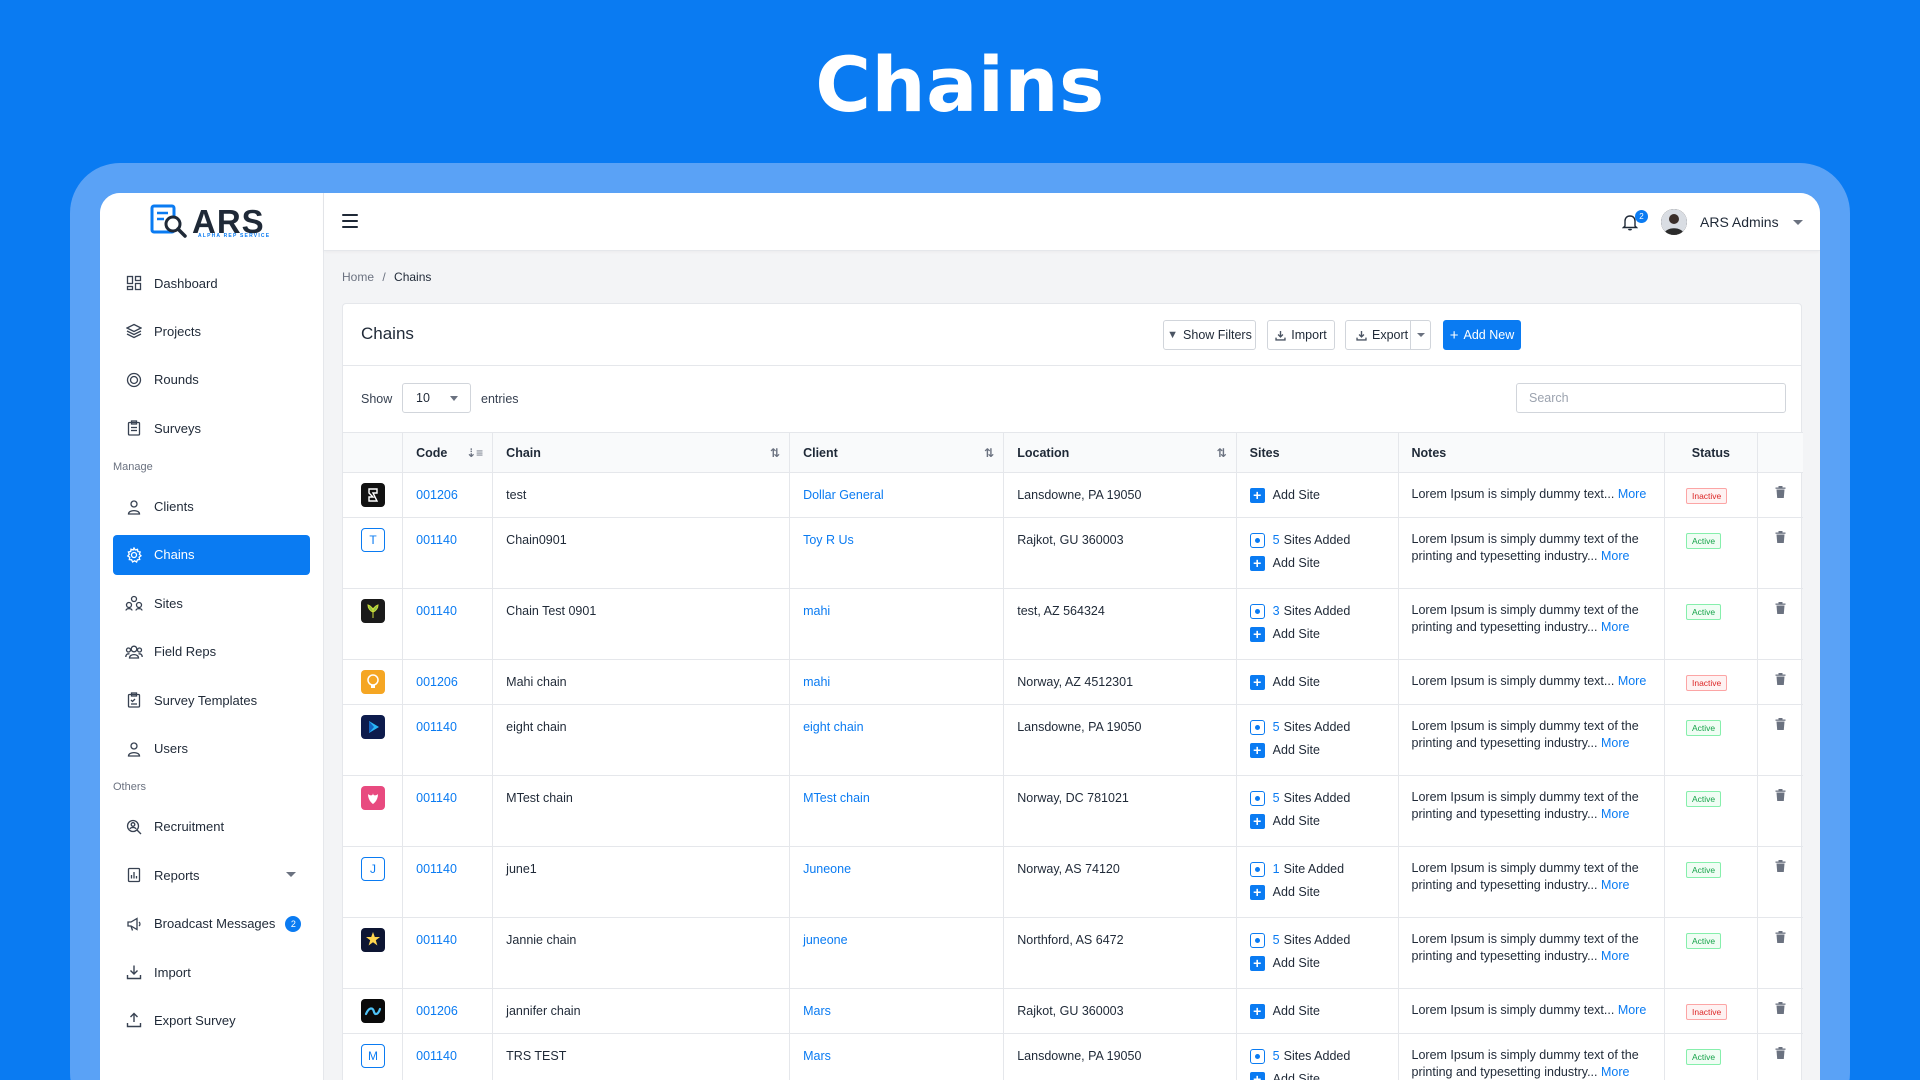  I want to click on avatar, so click(1674, 222).